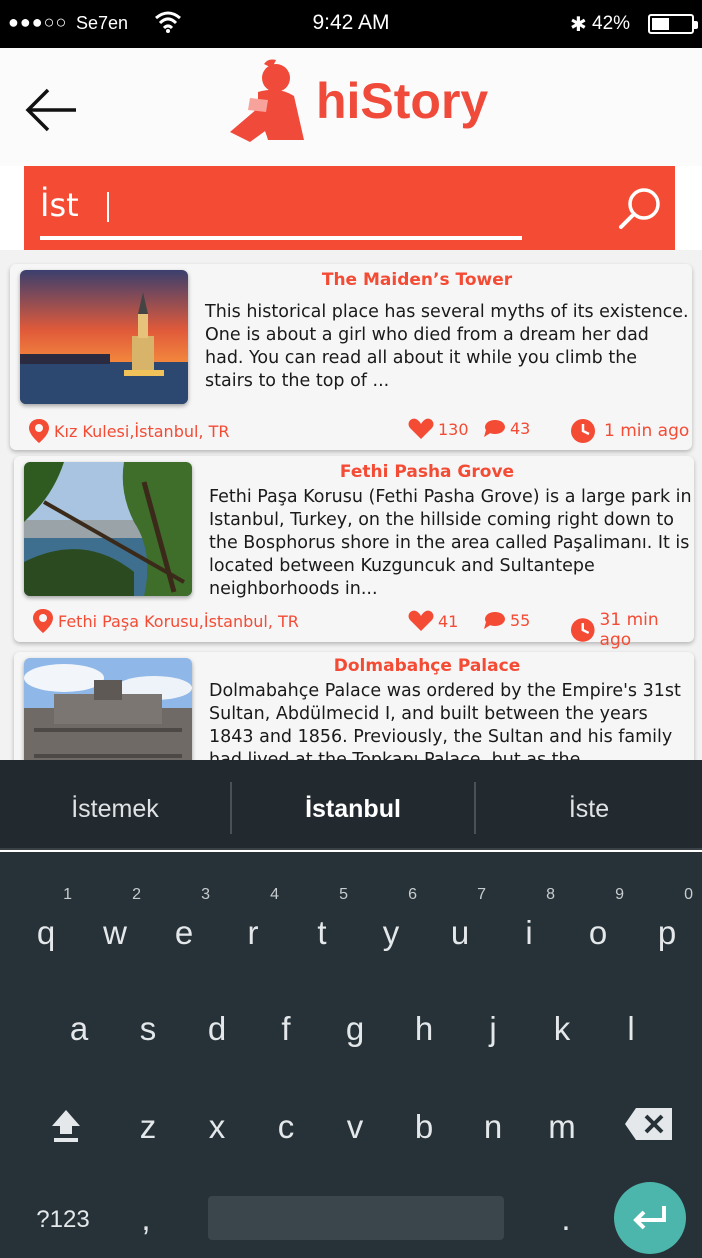 This screenshot has width=702, height=1258. What do you see at coordinates (66, 1126) in the screenshot?
I see `shift-key` at bounding box center [66, 1126].